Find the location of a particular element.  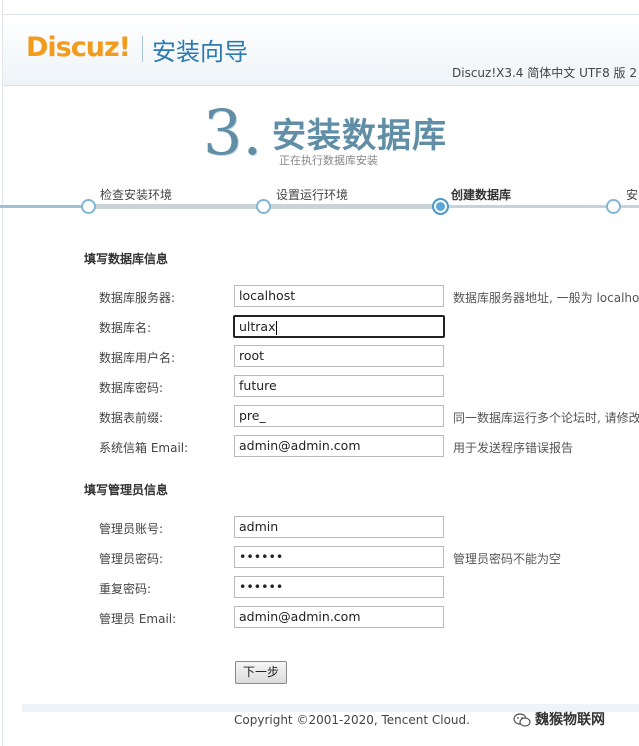

step-dot-install is located at coordinates (613, 206).